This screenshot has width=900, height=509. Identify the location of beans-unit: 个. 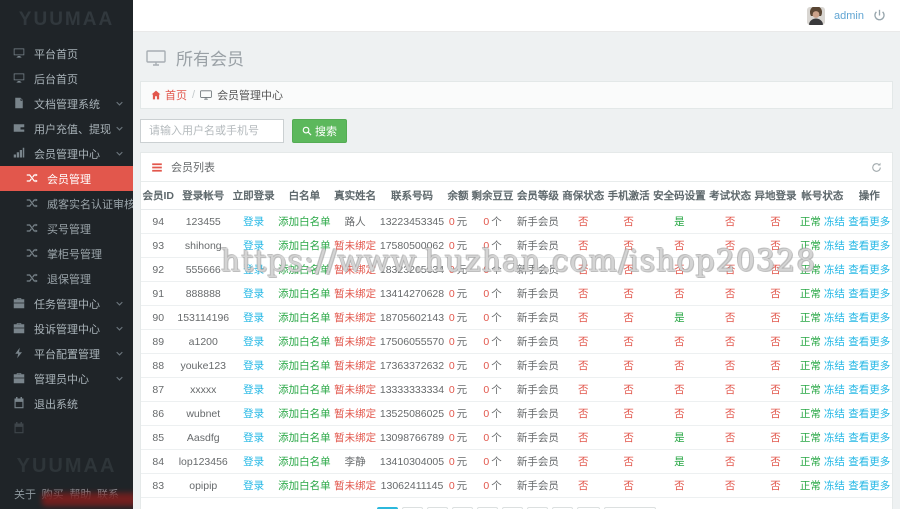
(496, 246).